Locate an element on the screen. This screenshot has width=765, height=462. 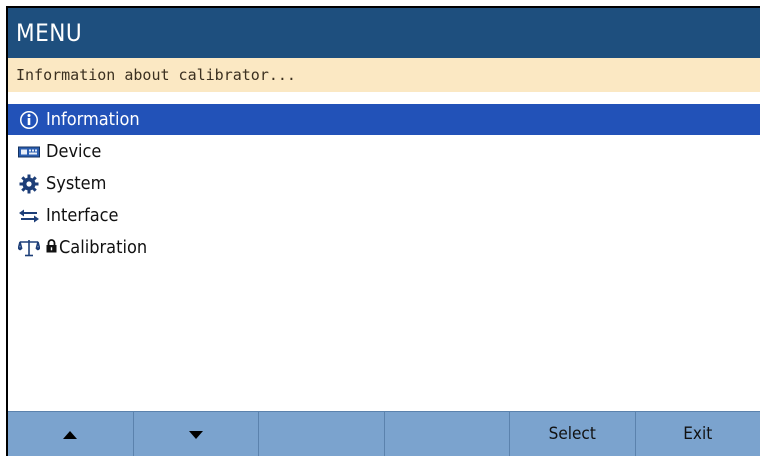
select-label: Select is located at coordinates (572, 434).